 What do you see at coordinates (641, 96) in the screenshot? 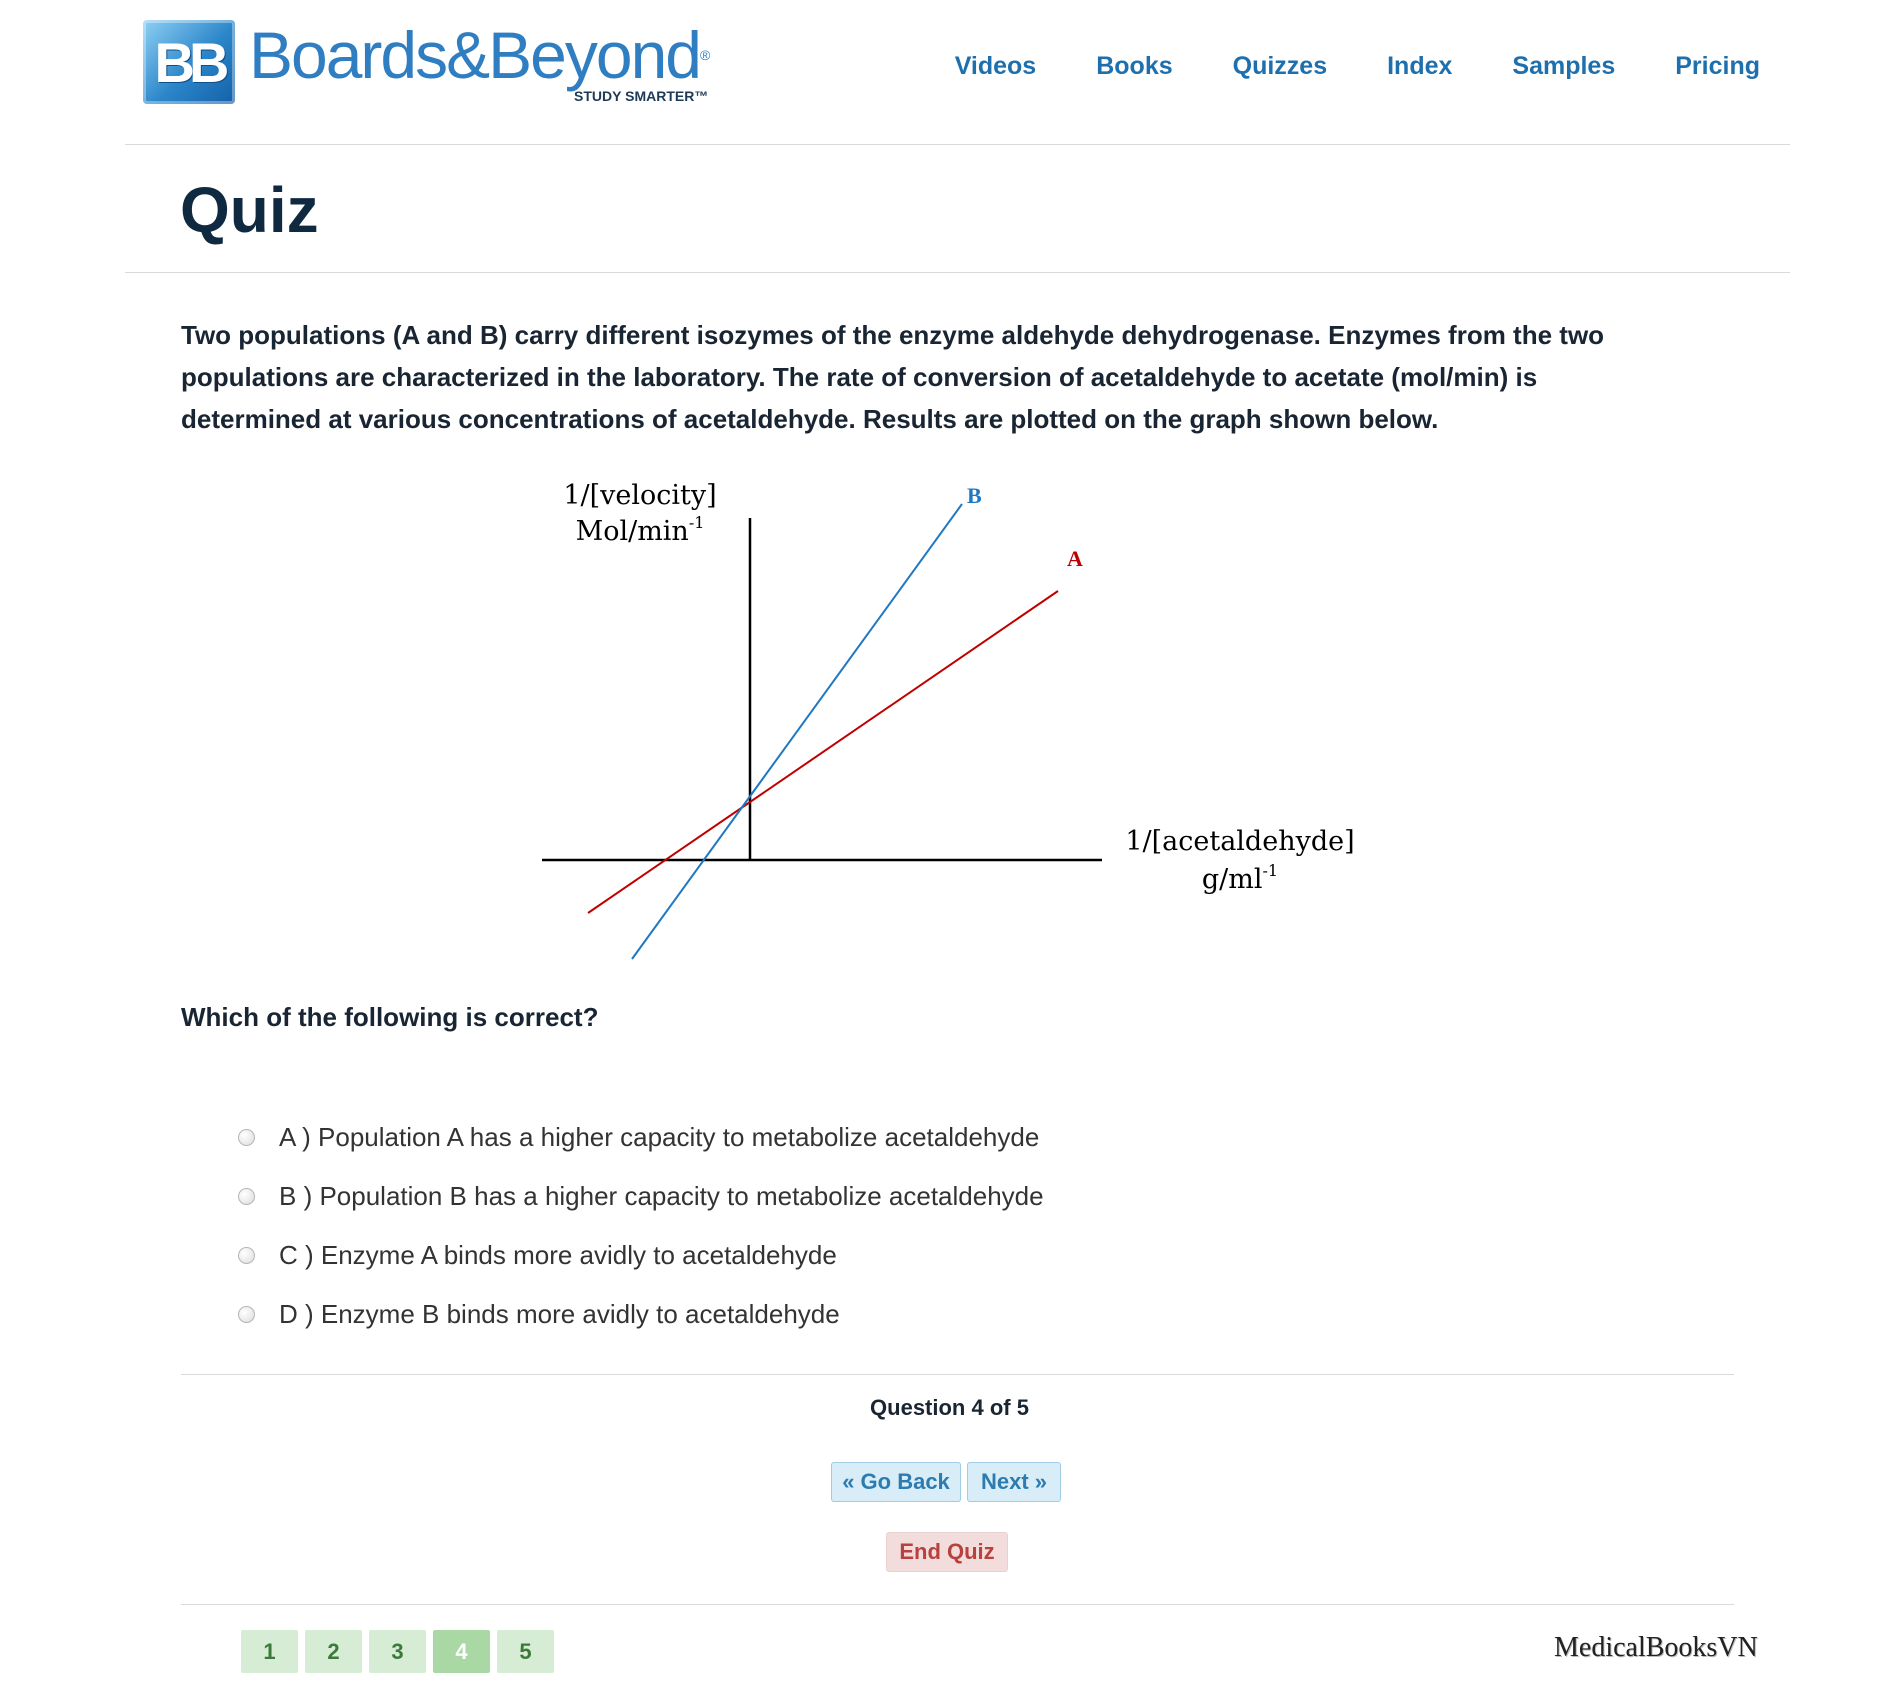
I see `logo-tagline: STUDY SMARTER™` at bounding box center [641, 96].